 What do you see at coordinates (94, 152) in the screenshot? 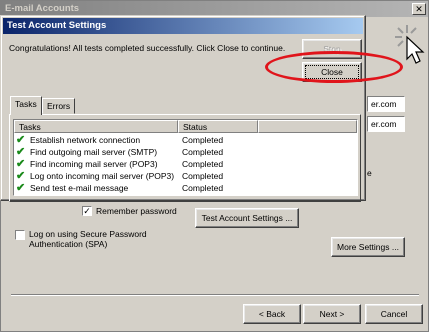
I see `task-name: Find outgoing mail server (SMTP)` at bounding box center [94, 152].